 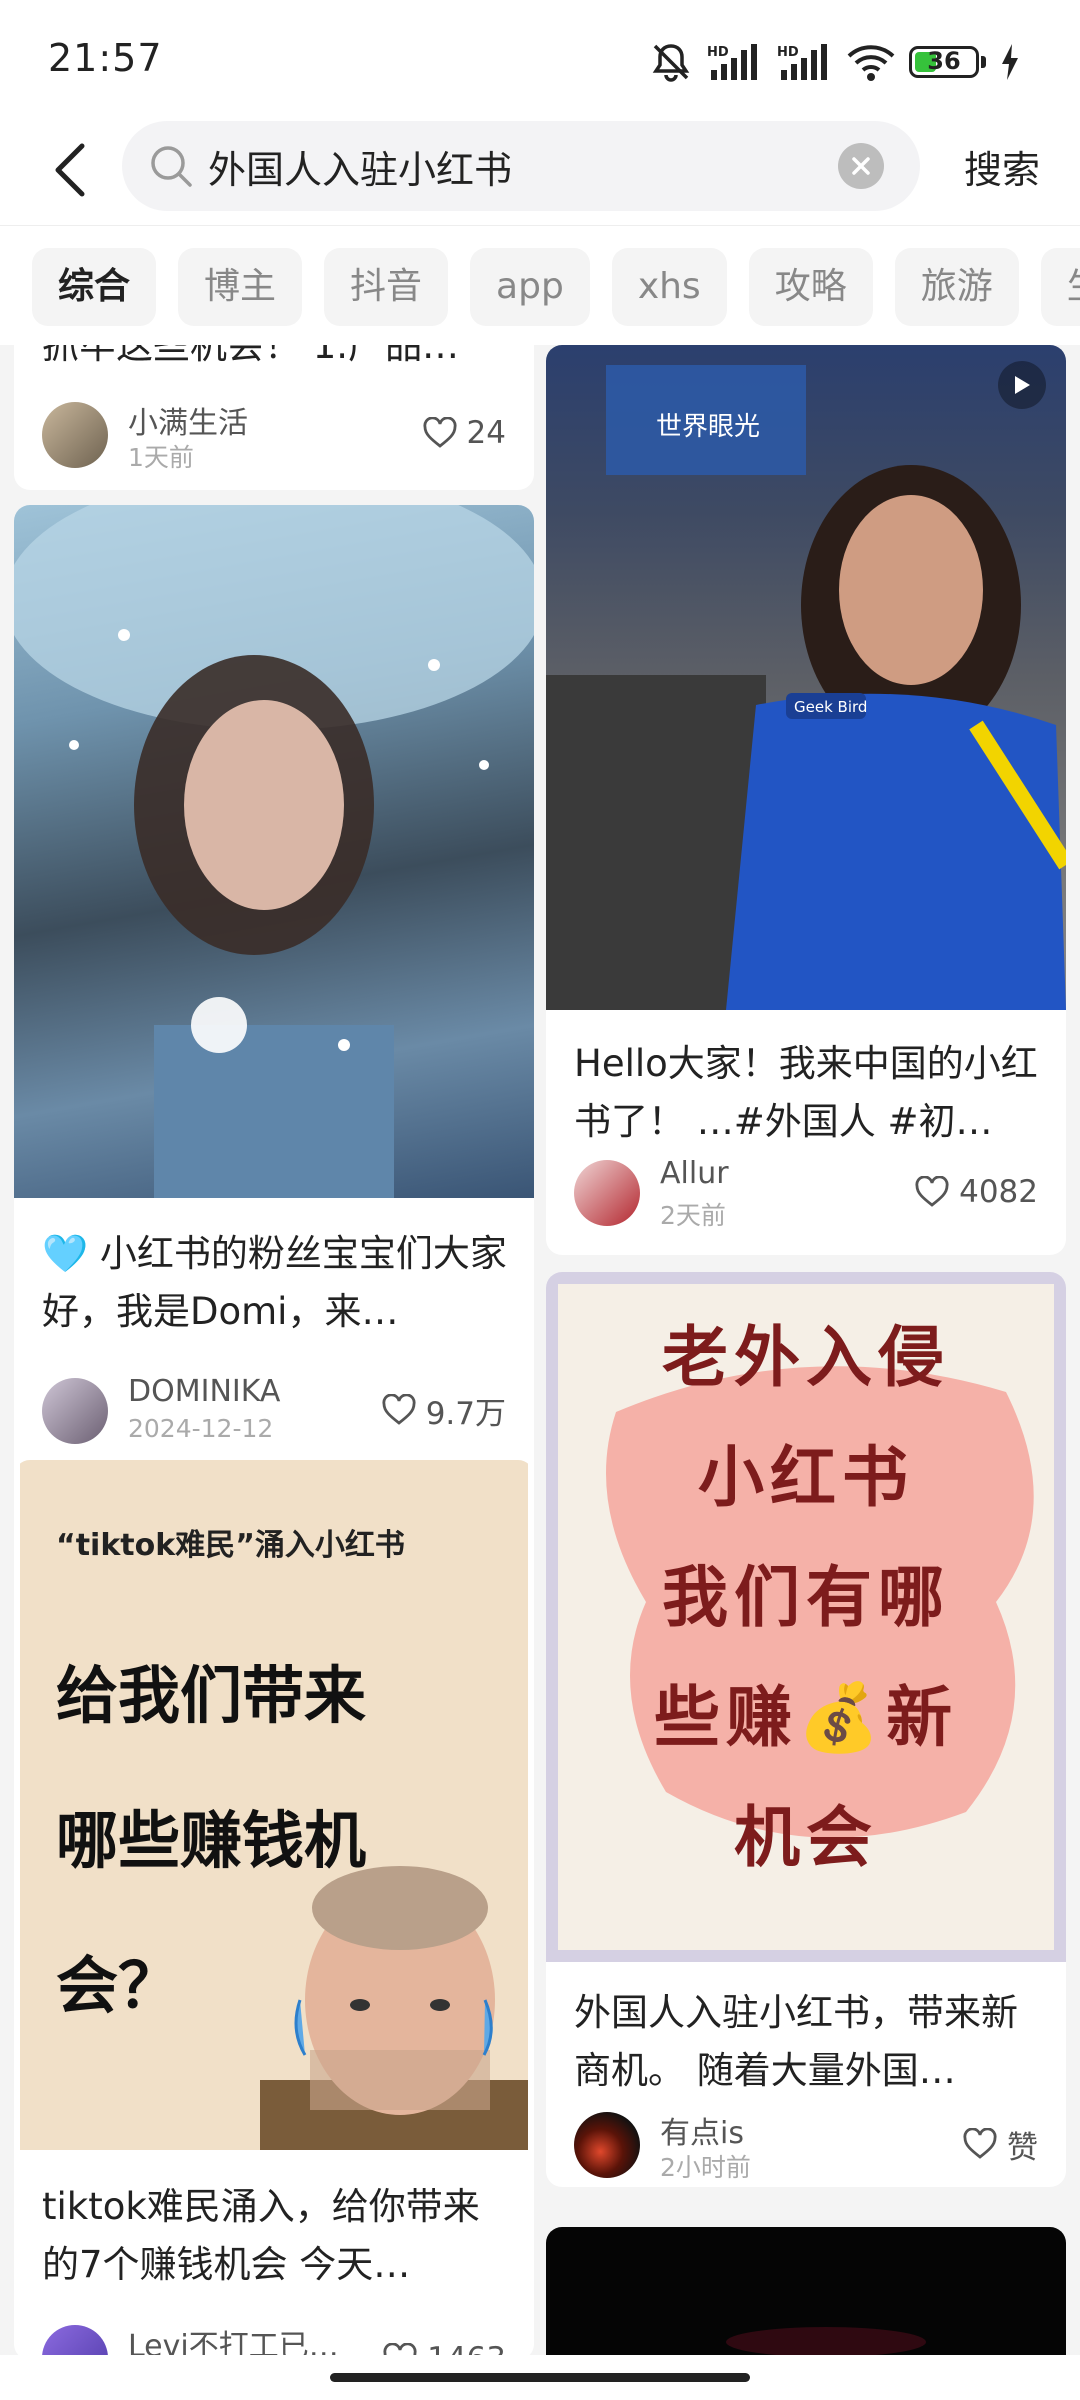 I want to click on cover-headline: 给我们带来, so click(x=211, y=1695).